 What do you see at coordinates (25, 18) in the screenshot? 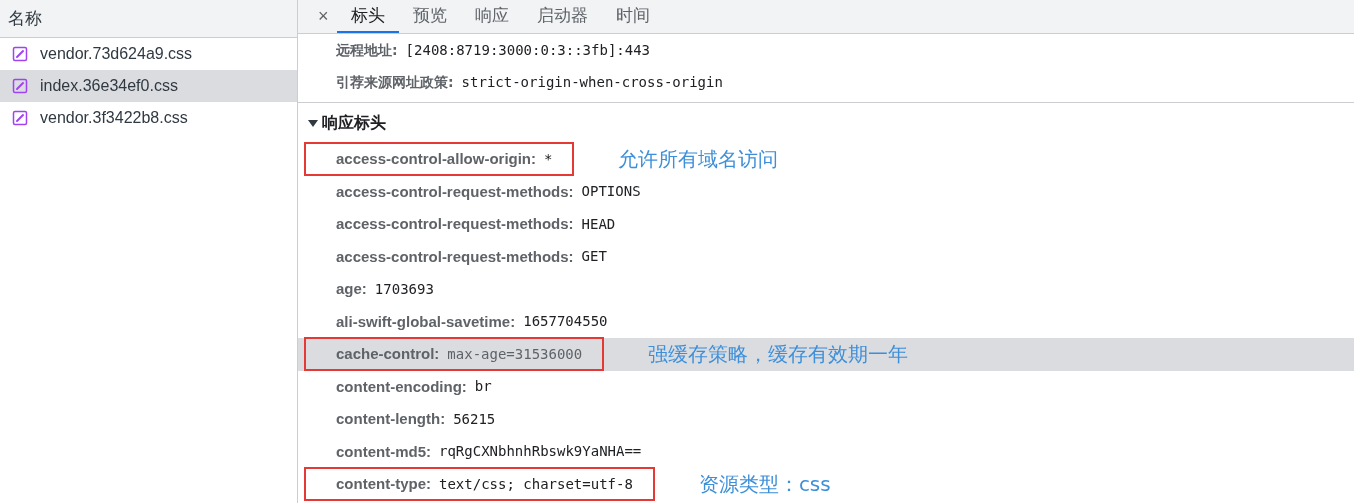
I see `column-header: 名称` at bounding box center [25, 18].